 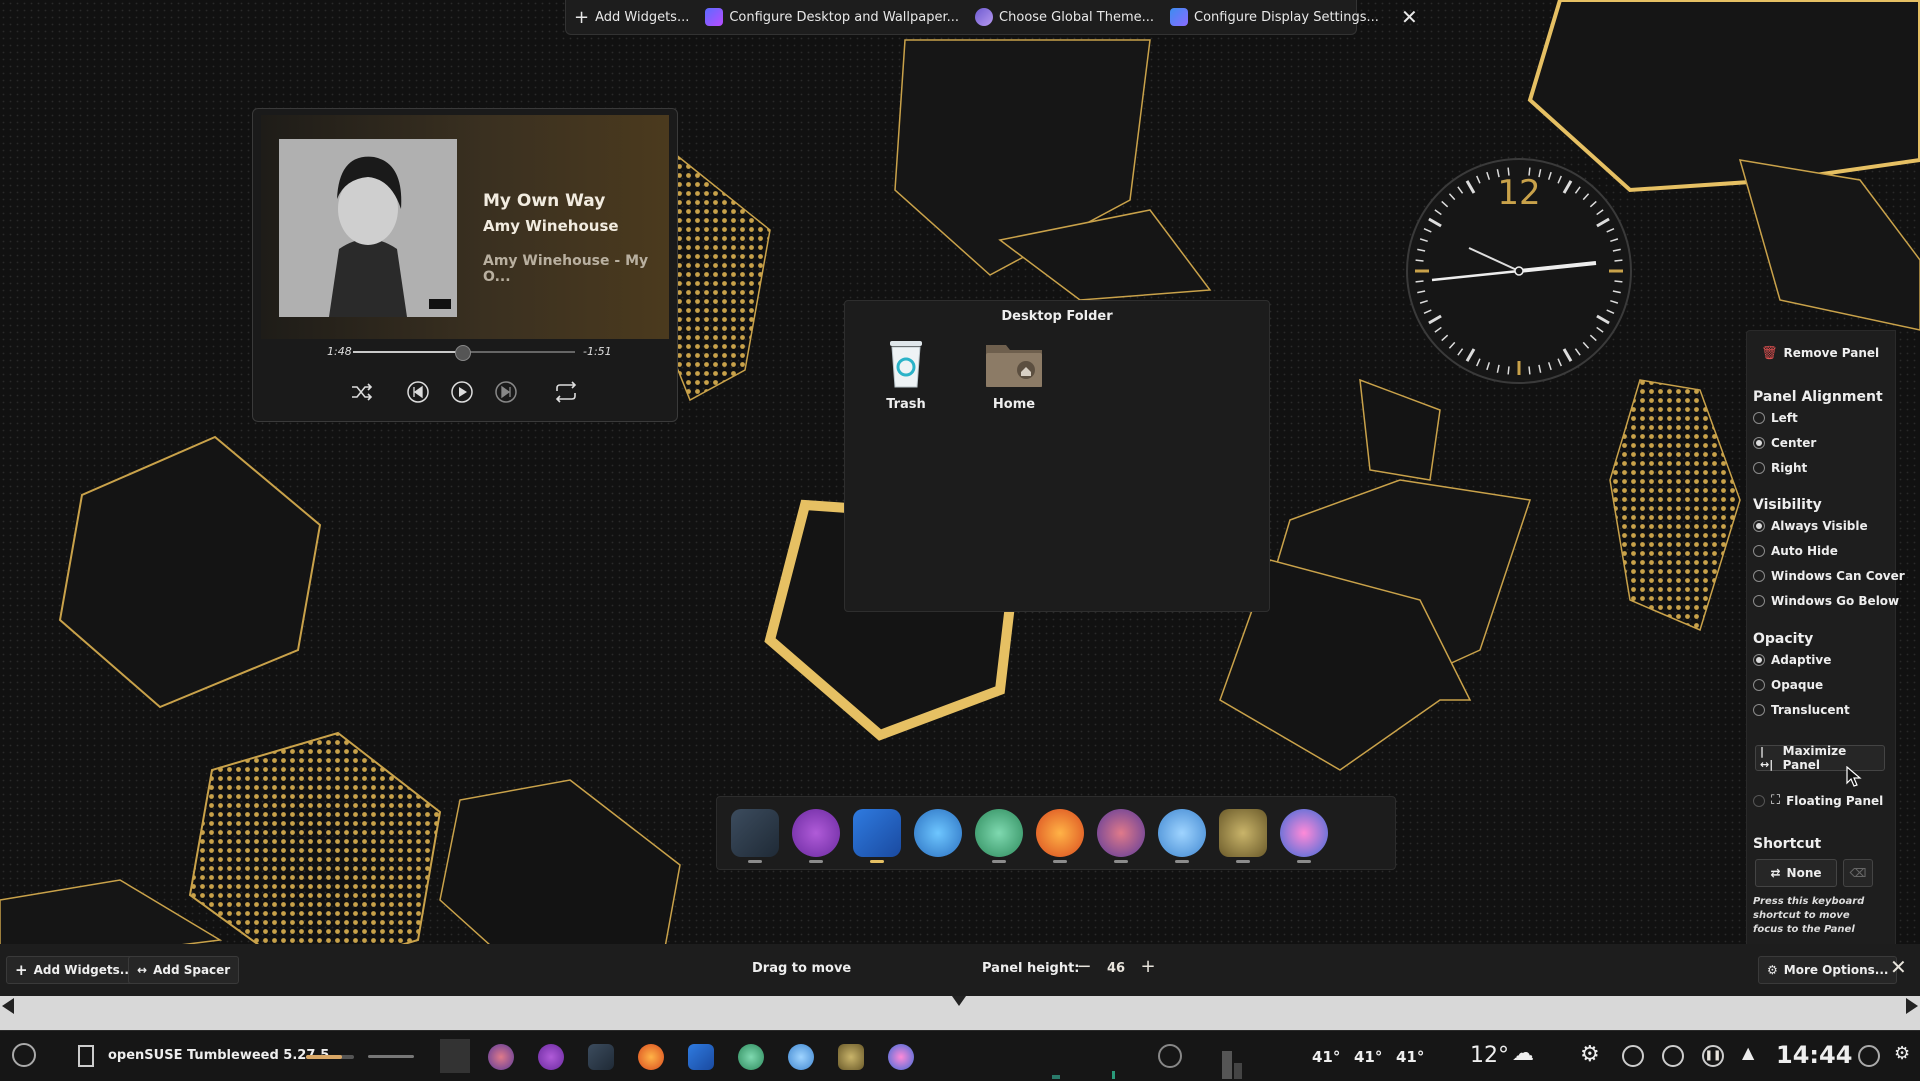 What do you see at coordinates (501, 1057) in the screenshot?
I see `taskbar-discover-icon` at bounding box center [501, 1057].